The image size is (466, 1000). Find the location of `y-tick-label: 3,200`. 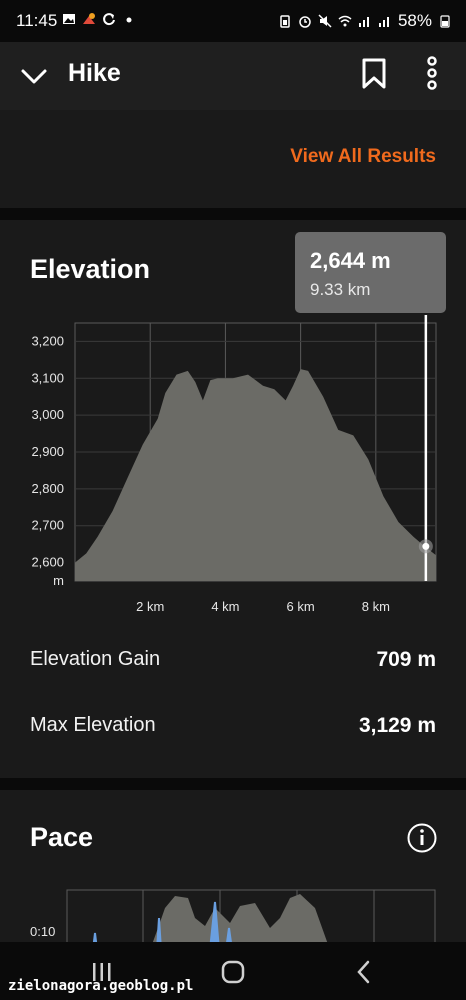

y-tick-label: 3,200 is located at coordinates (47, 340).